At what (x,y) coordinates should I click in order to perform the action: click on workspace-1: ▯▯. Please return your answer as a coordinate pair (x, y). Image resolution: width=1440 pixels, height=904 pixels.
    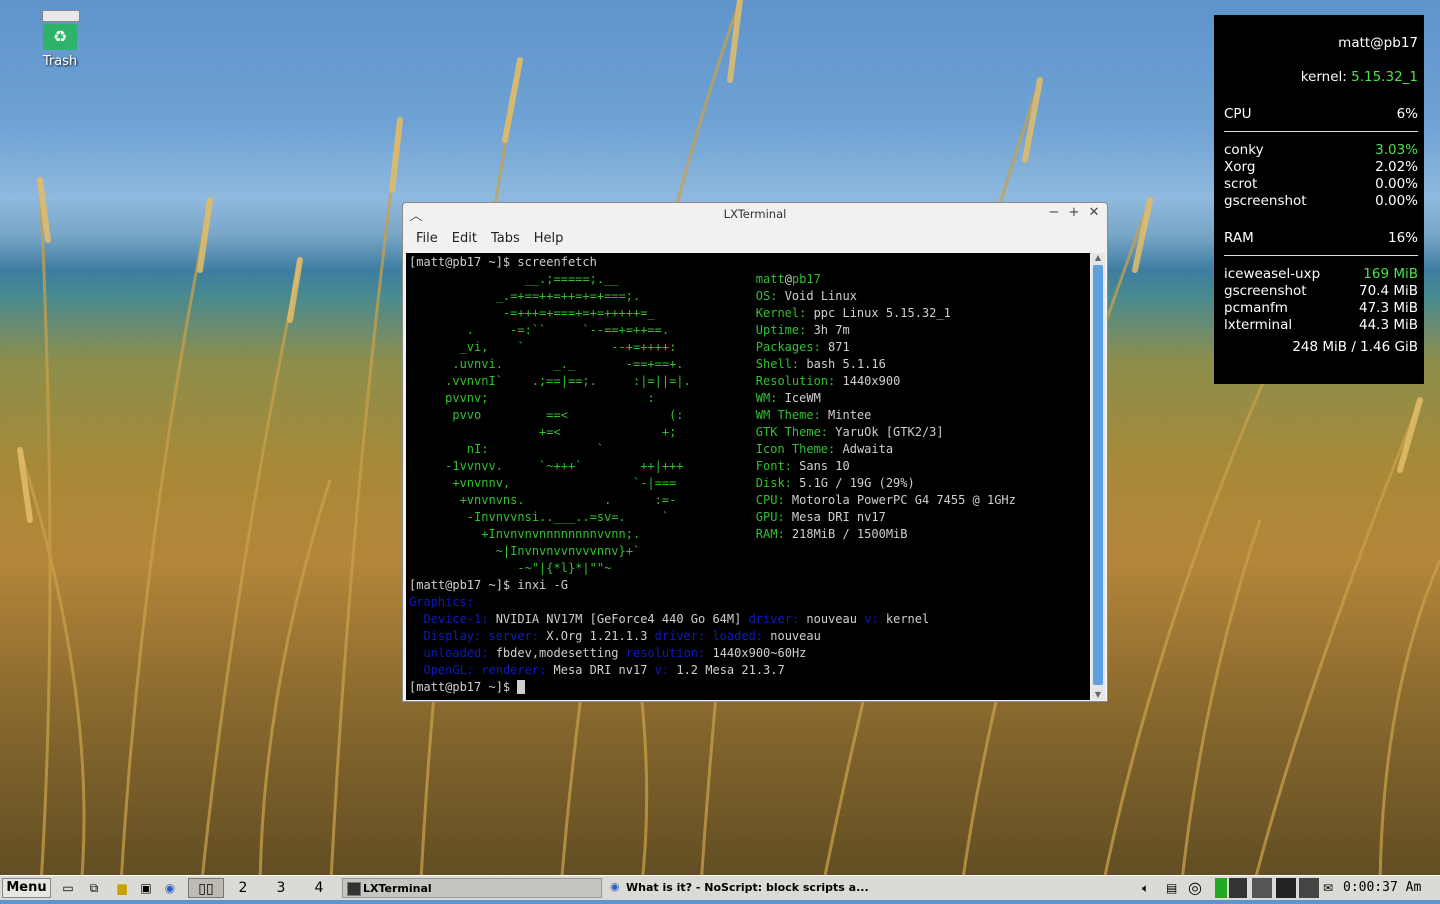
    Looking at the image, I should click on (206, 888).